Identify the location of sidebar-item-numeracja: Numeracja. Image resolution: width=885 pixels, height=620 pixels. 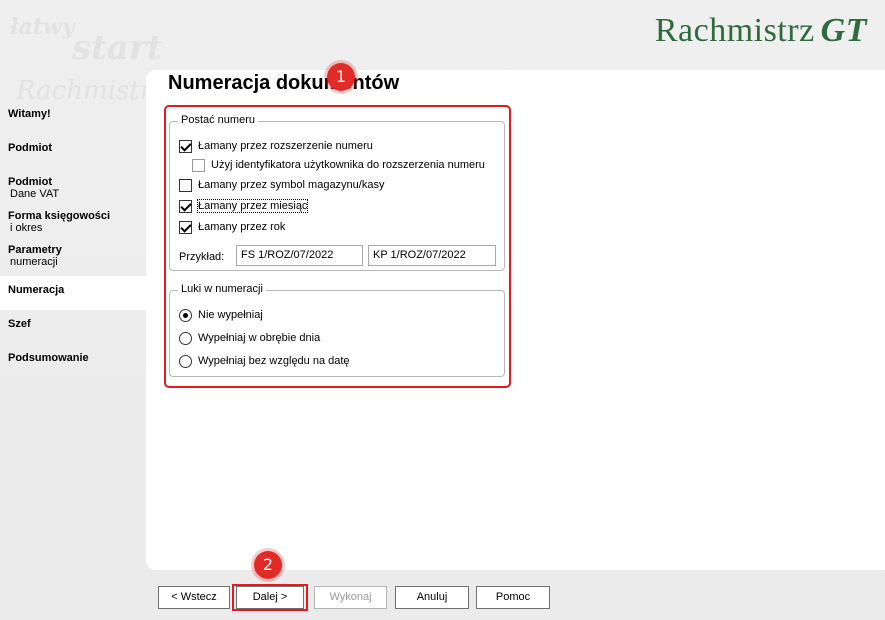
(73, 293).